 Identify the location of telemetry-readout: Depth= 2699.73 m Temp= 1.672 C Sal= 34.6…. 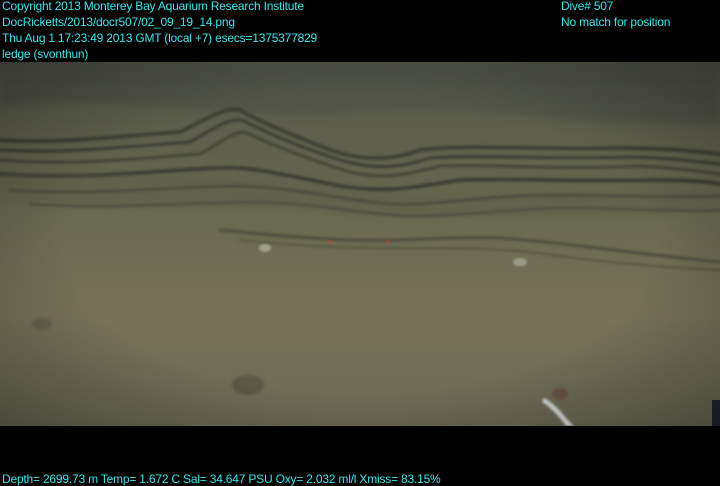
(221, 479).